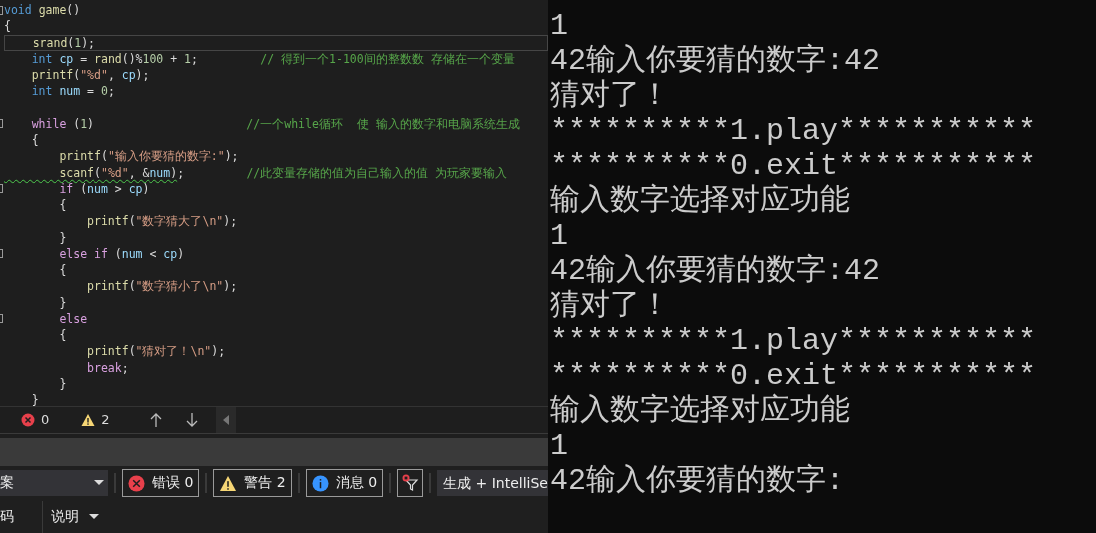  I want to click on column-header: 说明, so click(65, 517).